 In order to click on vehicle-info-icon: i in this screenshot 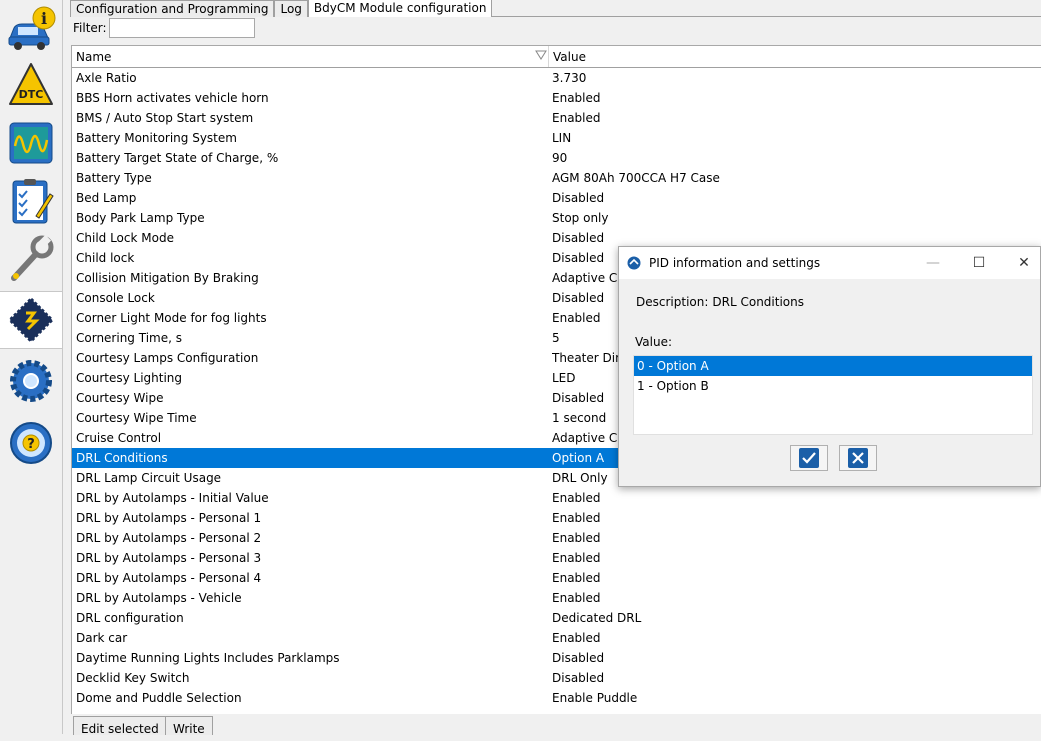, I will do `click(31, 29)`.